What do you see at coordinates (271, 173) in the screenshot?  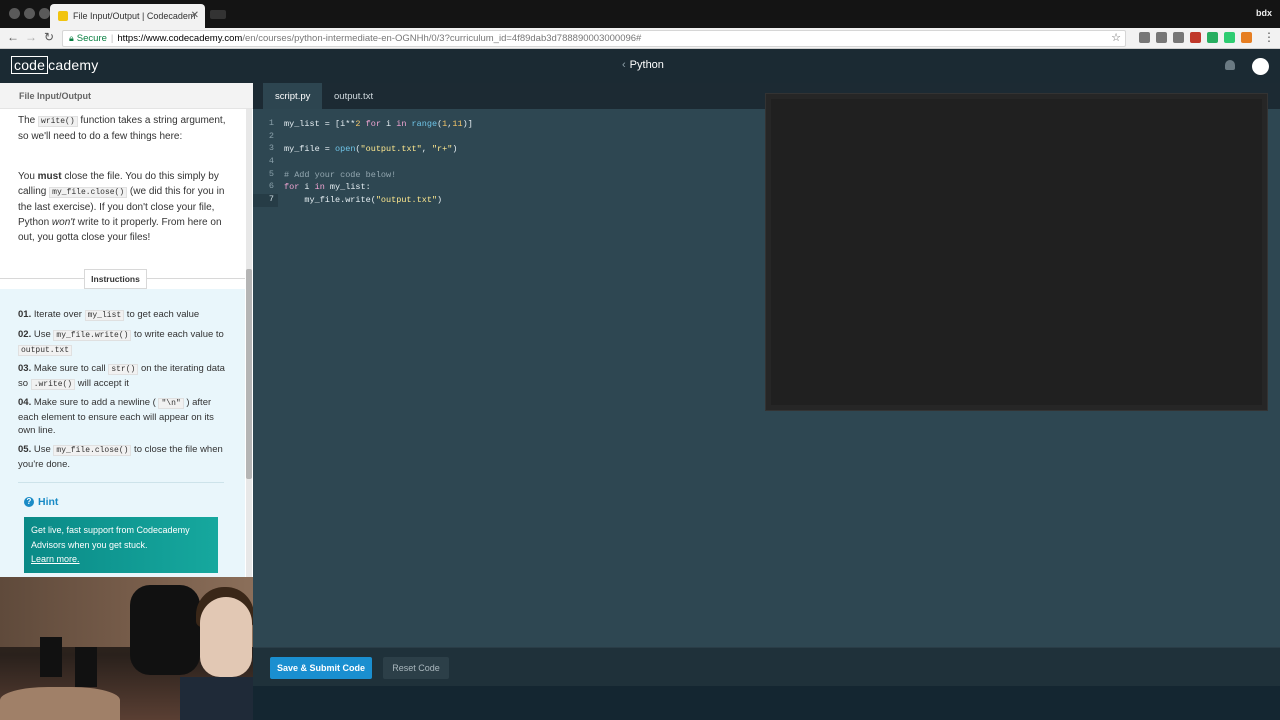 I see `line-number: 5` at bounding box center [271, 173].